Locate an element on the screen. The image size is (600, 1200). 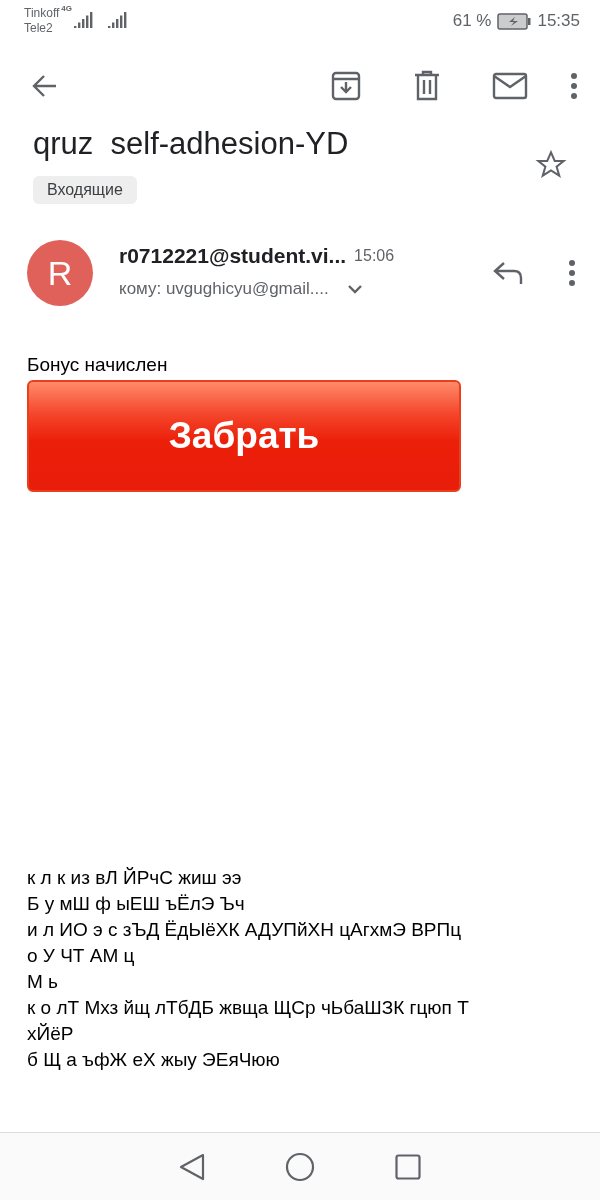
body-text: Бонус начислен is located at coordinates (98, 365).